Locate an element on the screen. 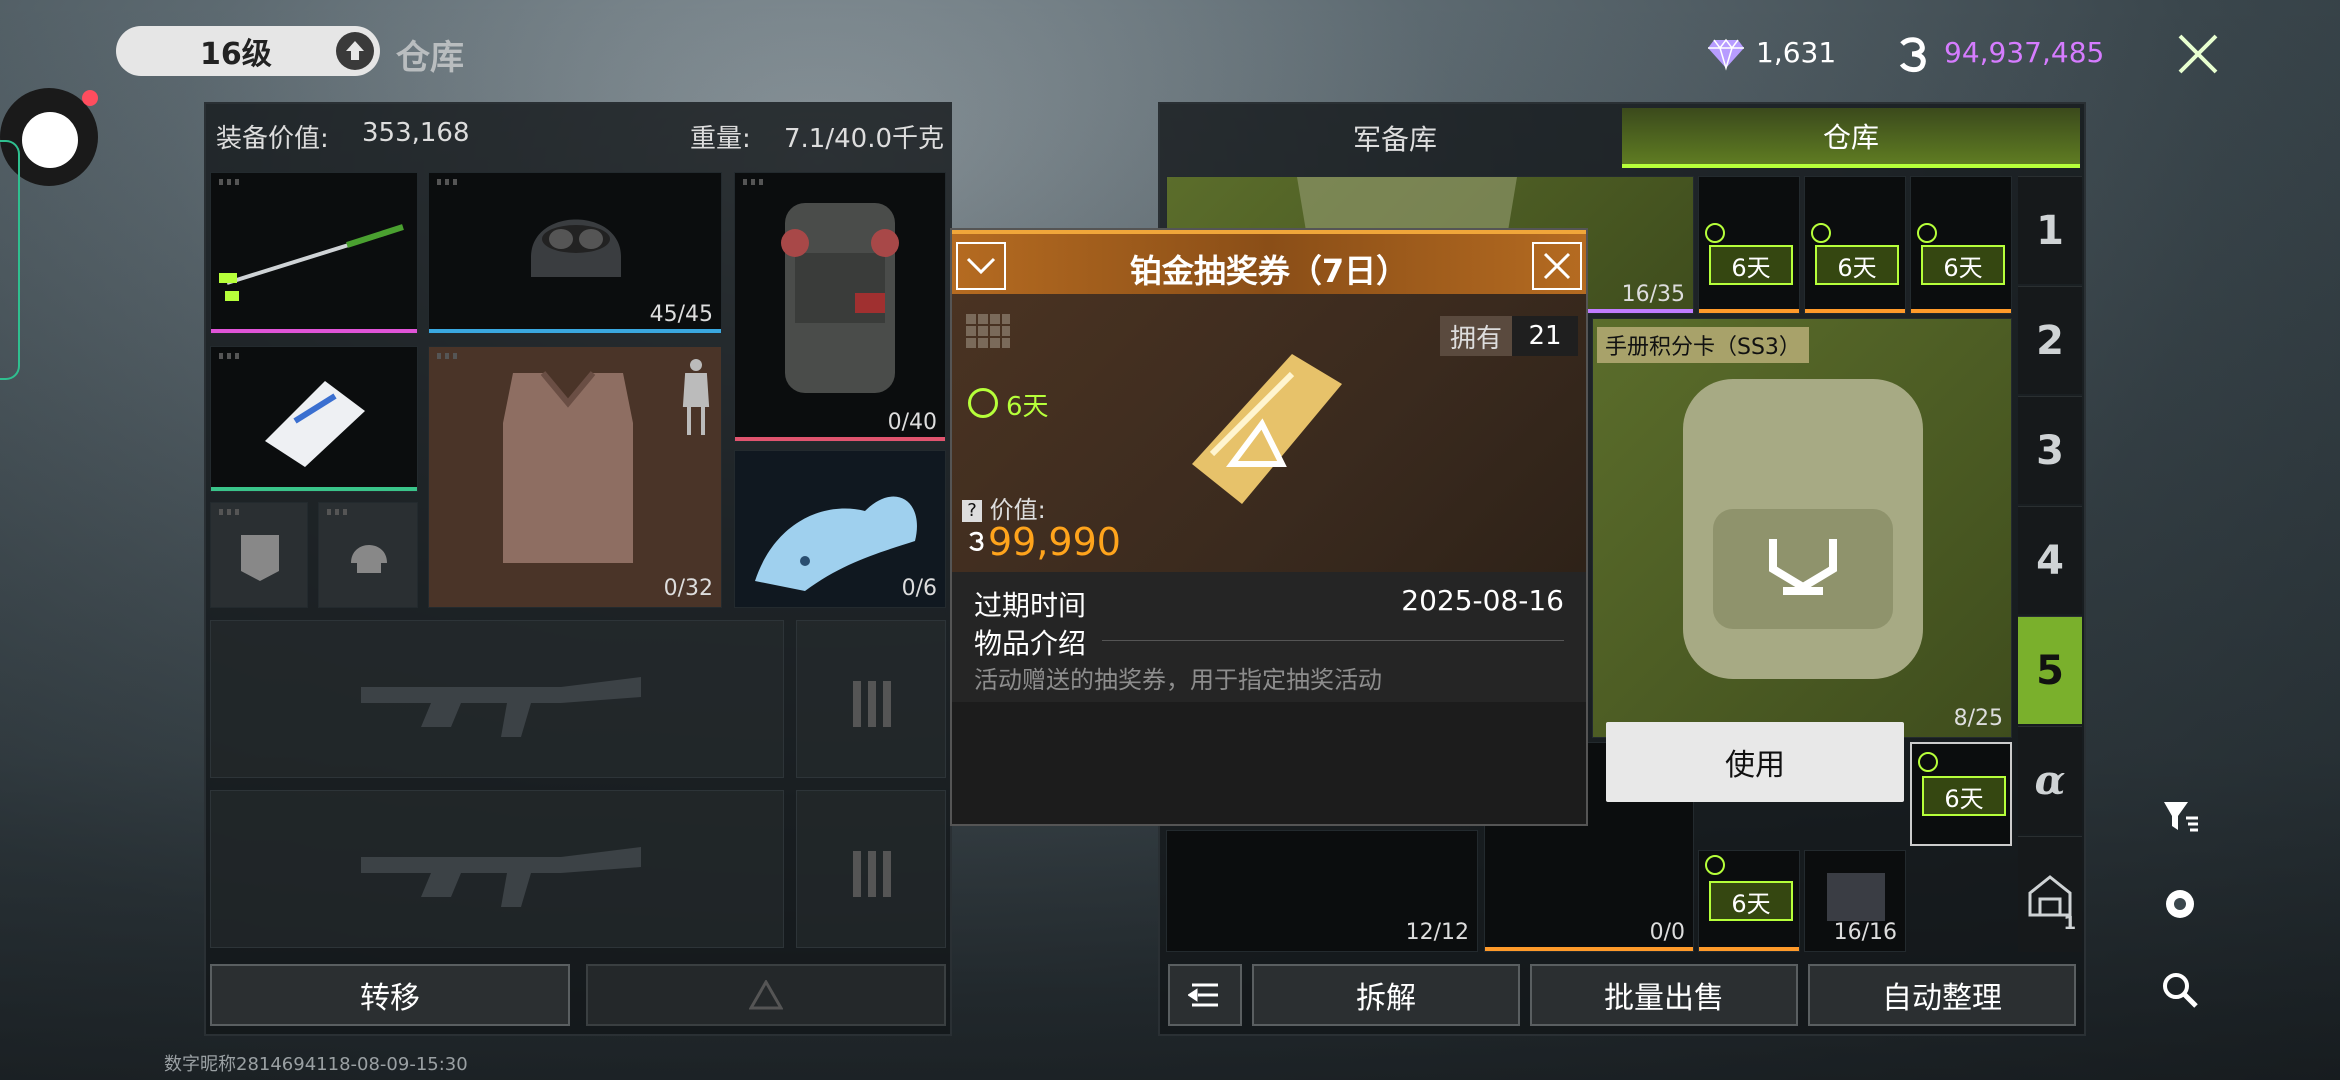  gear-count: 16/35 is located at coordinates (1653, 294).